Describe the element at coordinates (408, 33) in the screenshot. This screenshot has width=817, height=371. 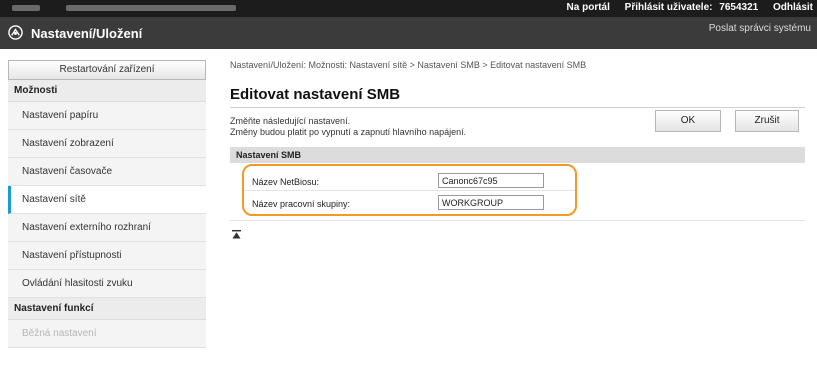
I see `title-bar: Nastavení/Uložení Poslat správci systému` at that location.